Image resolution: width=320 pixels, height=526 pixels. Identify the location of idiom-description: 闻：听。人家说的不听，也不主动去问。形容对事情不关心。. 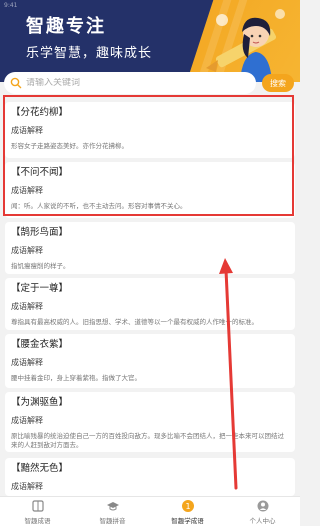
(99, 206).